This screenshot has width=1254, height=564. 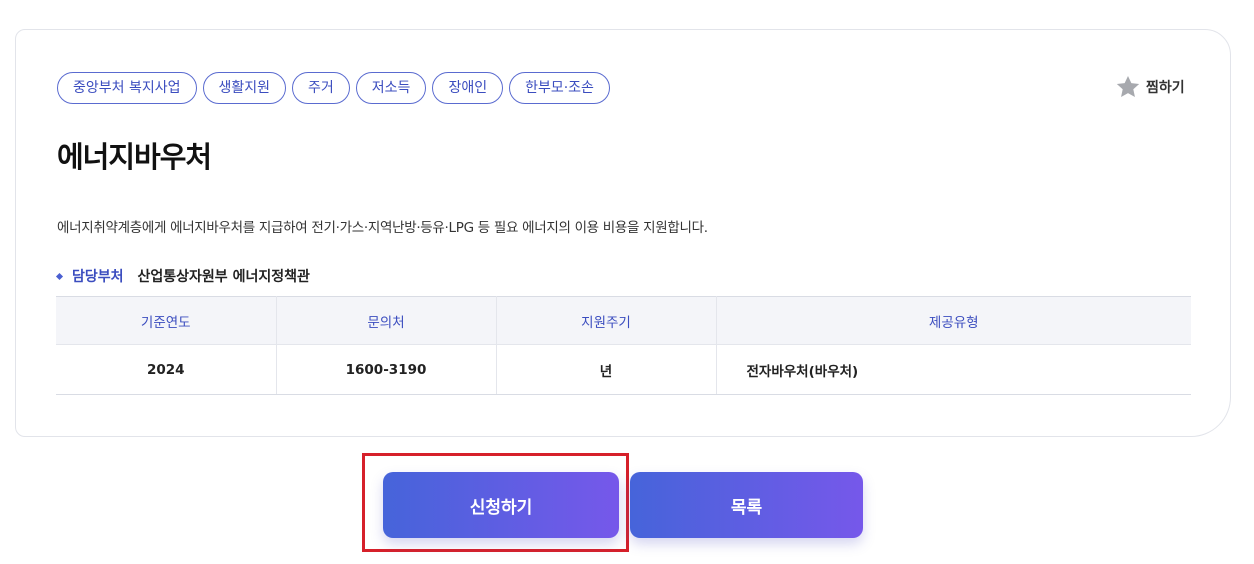 I want to click on bullet-icon, so click(x=59, y=276).